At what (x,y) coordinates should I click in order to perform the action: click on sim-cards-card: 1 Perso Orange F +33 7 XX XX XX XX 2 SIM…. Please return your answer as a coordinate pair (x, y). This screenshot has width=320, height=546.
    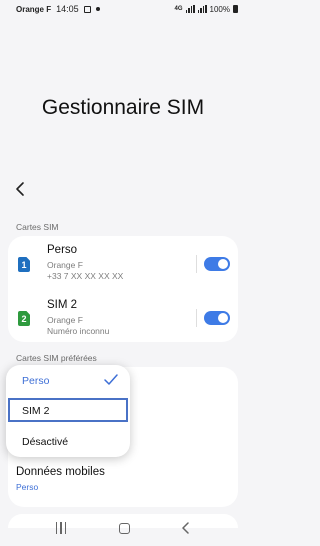
    Looking at the image, I should click on (123, 289).